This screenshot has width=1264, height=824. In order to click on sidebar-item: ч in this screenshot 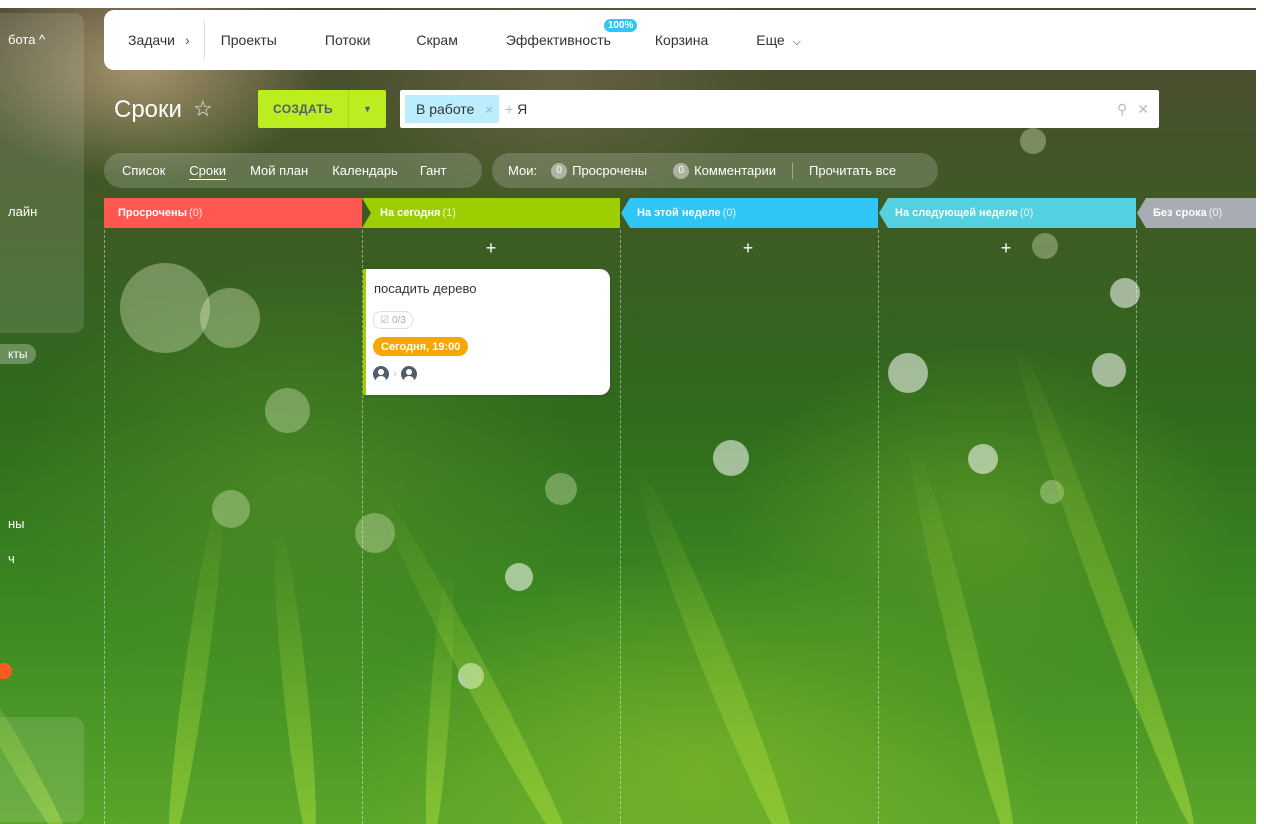, I will do `click(11, 558)`.